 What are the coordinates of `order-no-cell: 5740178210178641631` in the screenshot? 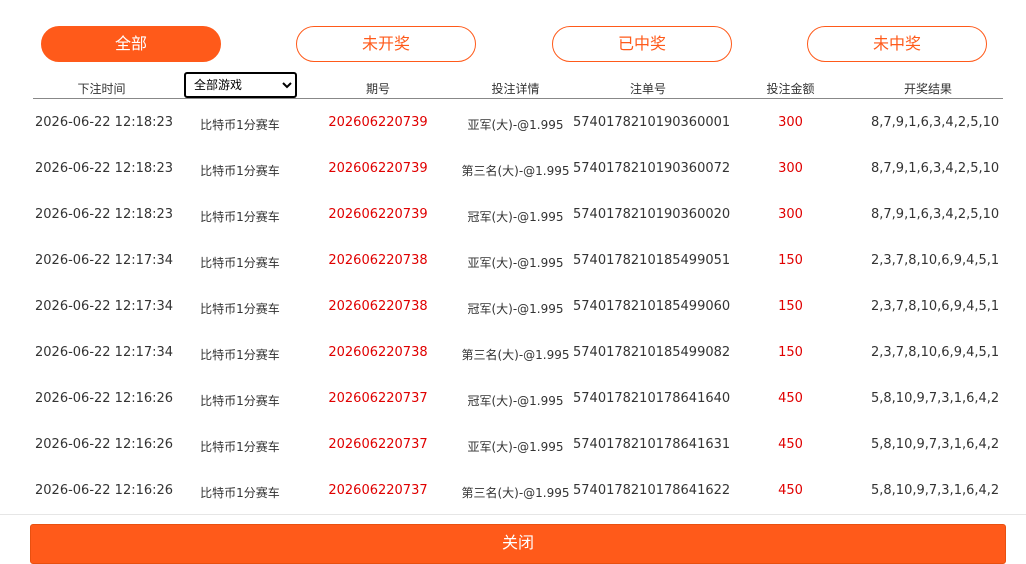 It's located at (652, 444).